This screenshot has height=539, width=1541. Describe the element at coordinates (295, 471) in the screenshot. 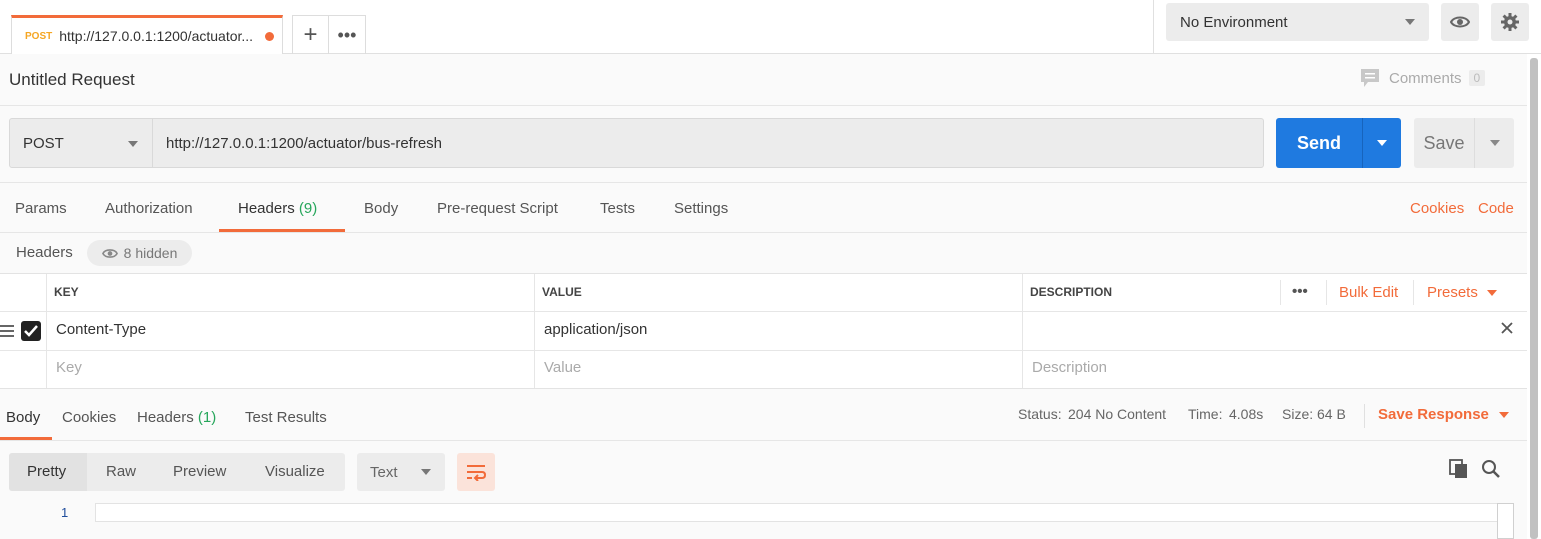

I see `view-visualize-button: Visualize` at that location.